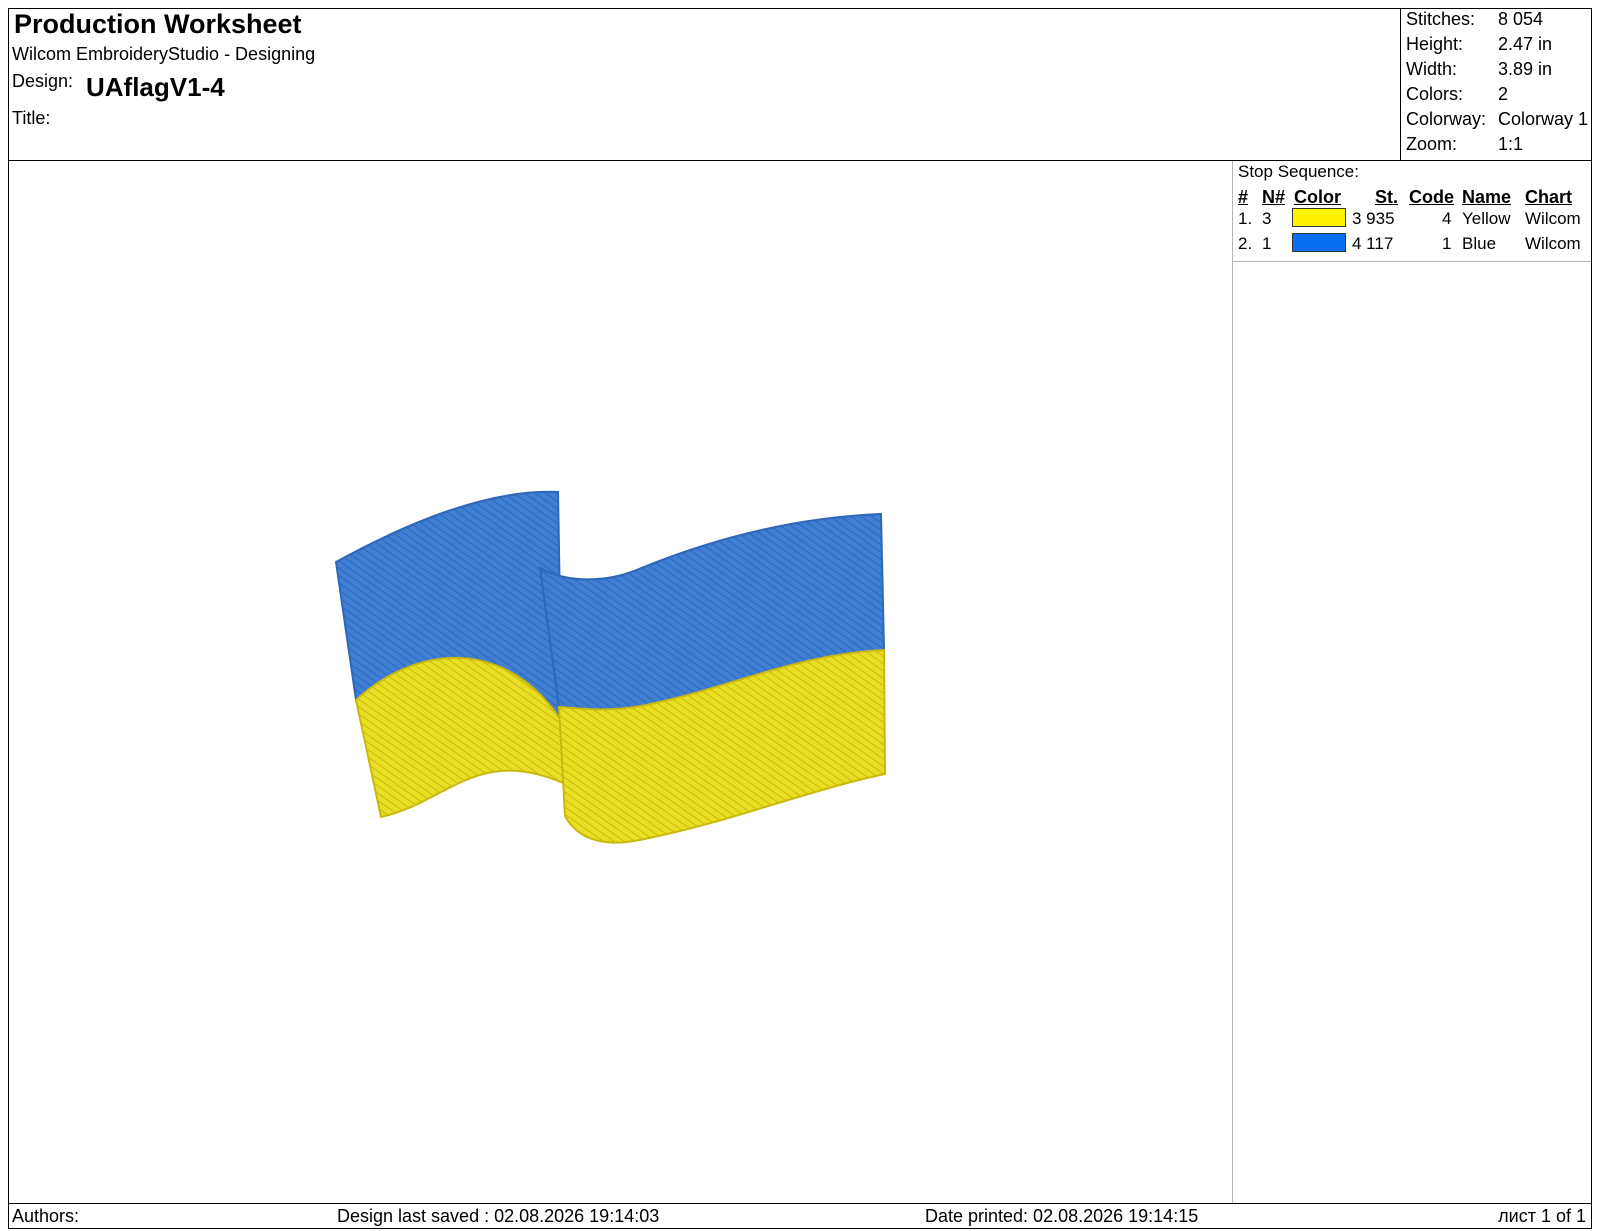  What do you see at coordinates (1274, 197) in the screenshot?
I see `column-header: N#` at bounding box center [1274, 197].